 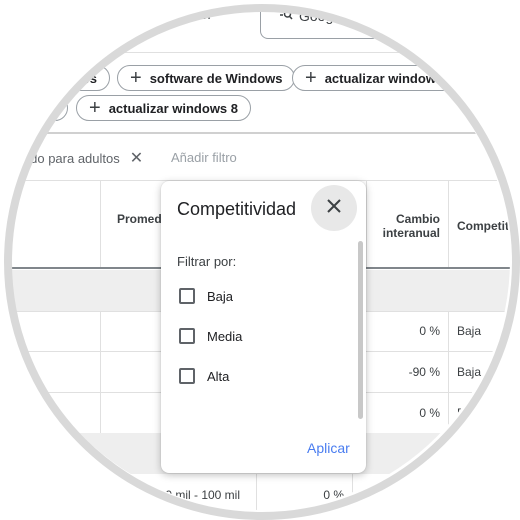 I want to click on header-competition: Competiti, so click(x=483, y=226).